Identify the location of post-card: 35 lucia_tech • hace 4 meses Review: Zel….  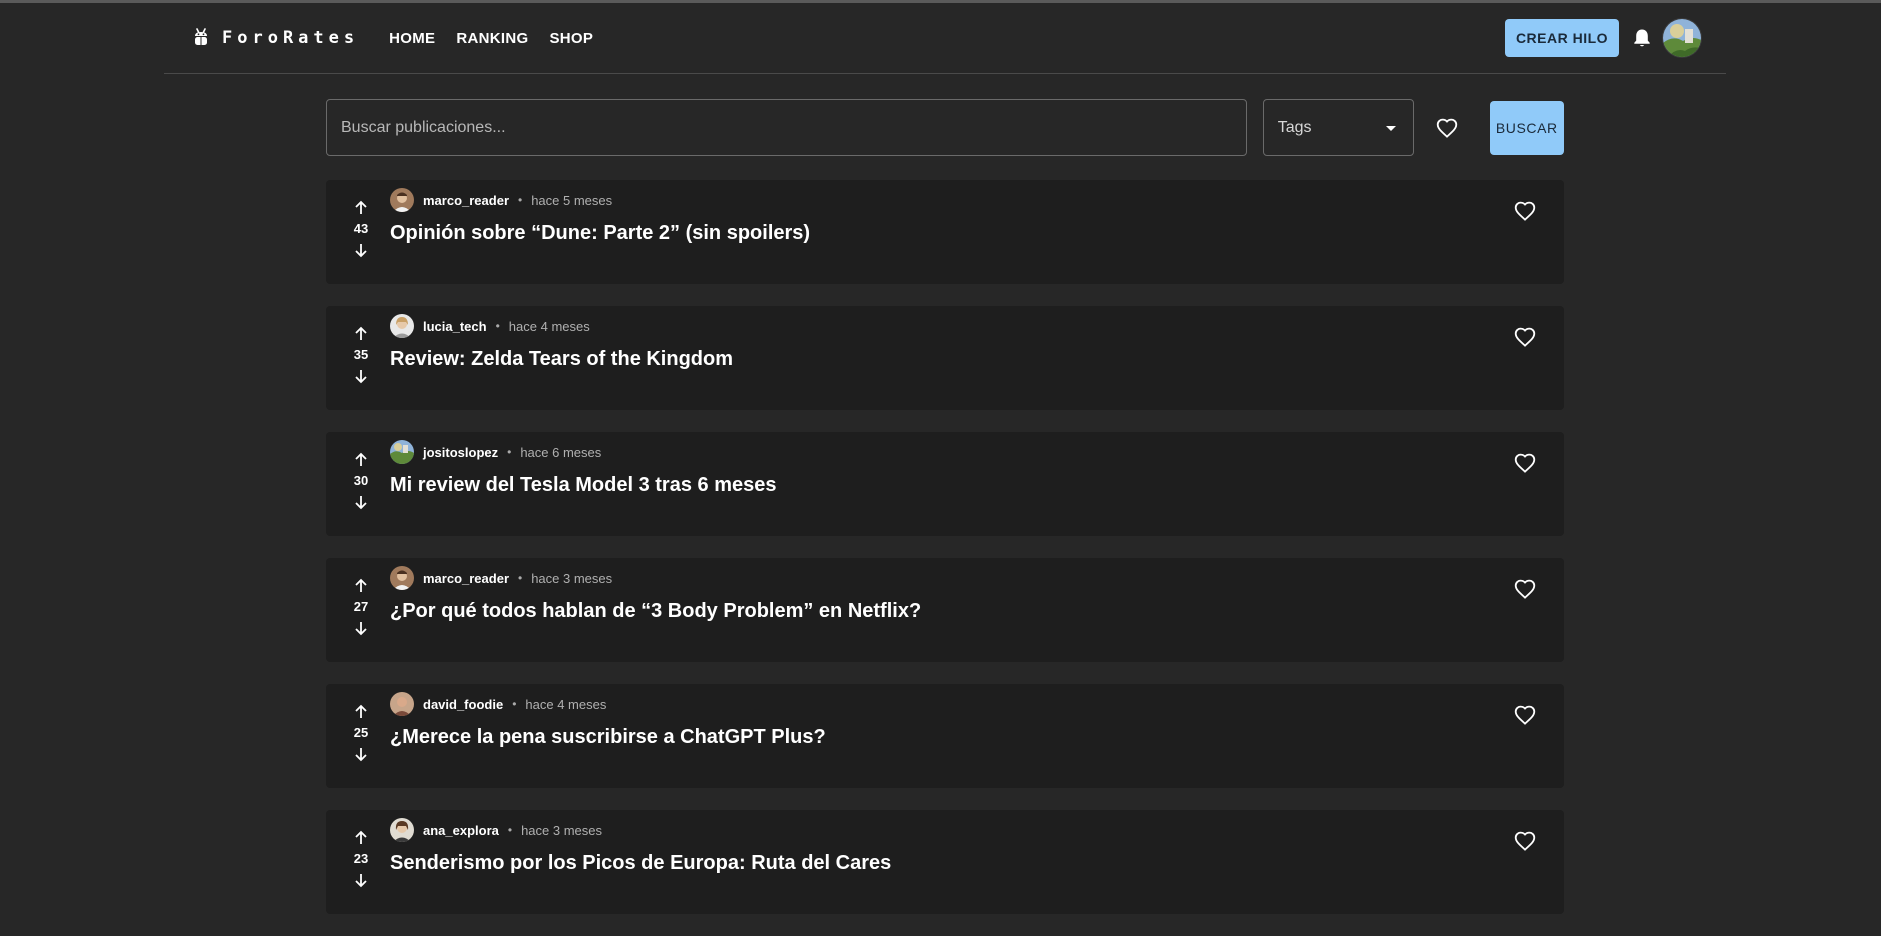
(945, 358).